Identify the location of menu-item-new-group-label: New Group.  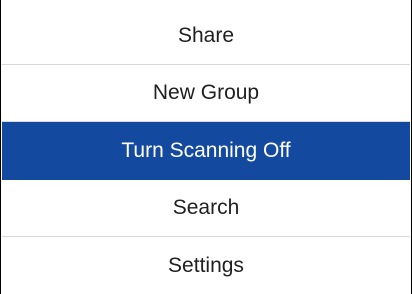
(206, 92).